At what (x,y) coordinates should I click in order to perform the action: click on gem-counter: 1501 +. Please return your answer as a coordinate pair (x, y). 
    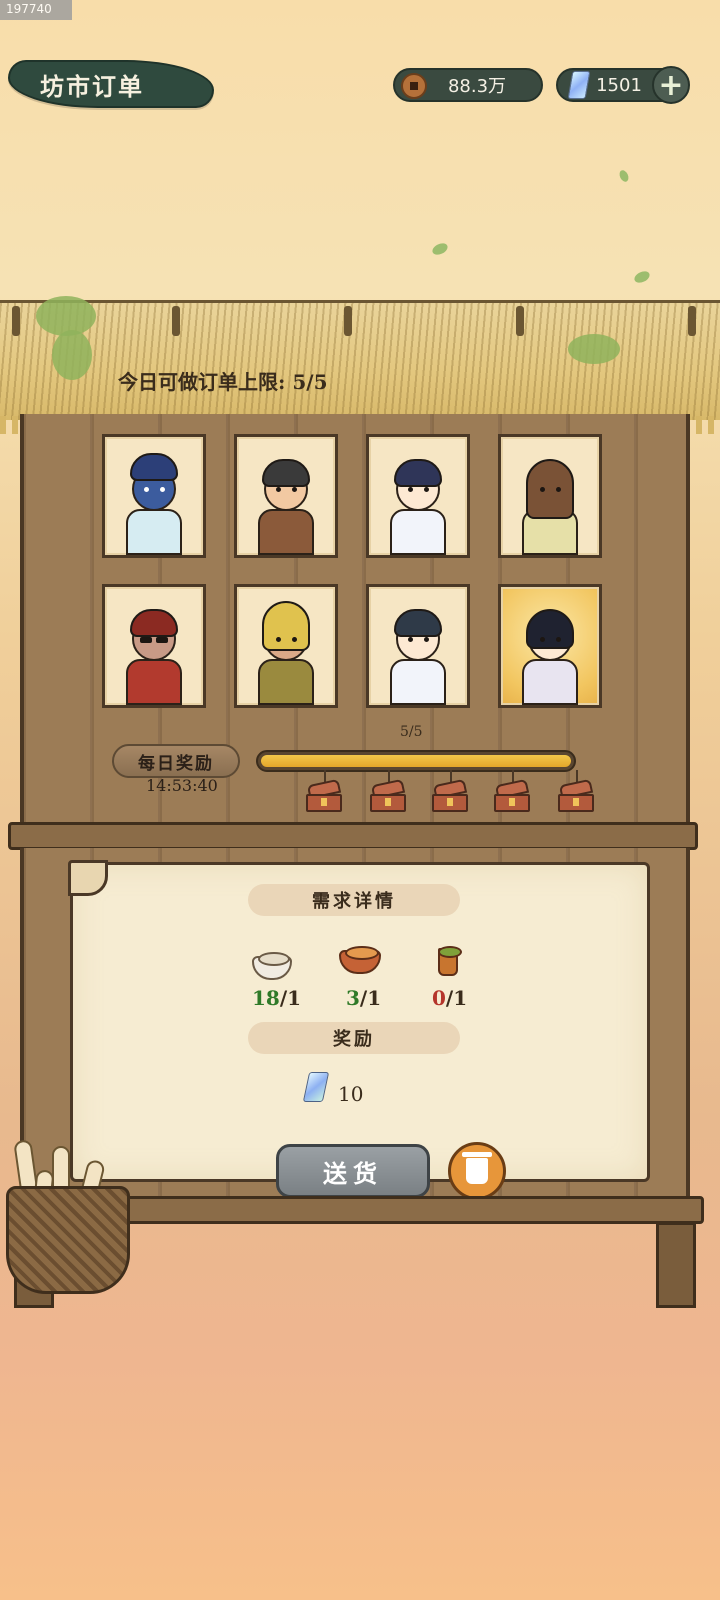
    Looking at the image, I should click on (623, 85).